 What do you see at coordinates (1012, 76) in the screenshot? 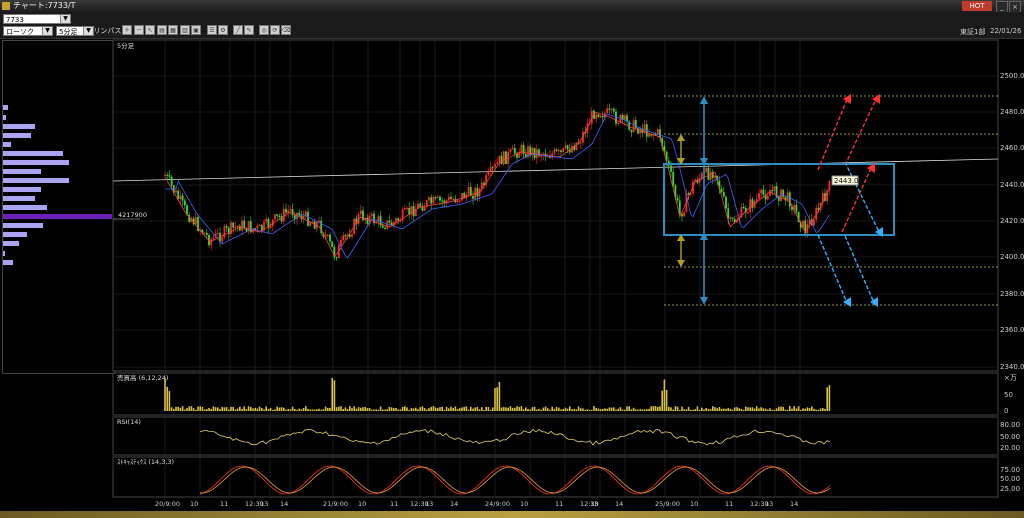
I see `y-tick-label: 2500.0` at bounding box center [1012, 76].